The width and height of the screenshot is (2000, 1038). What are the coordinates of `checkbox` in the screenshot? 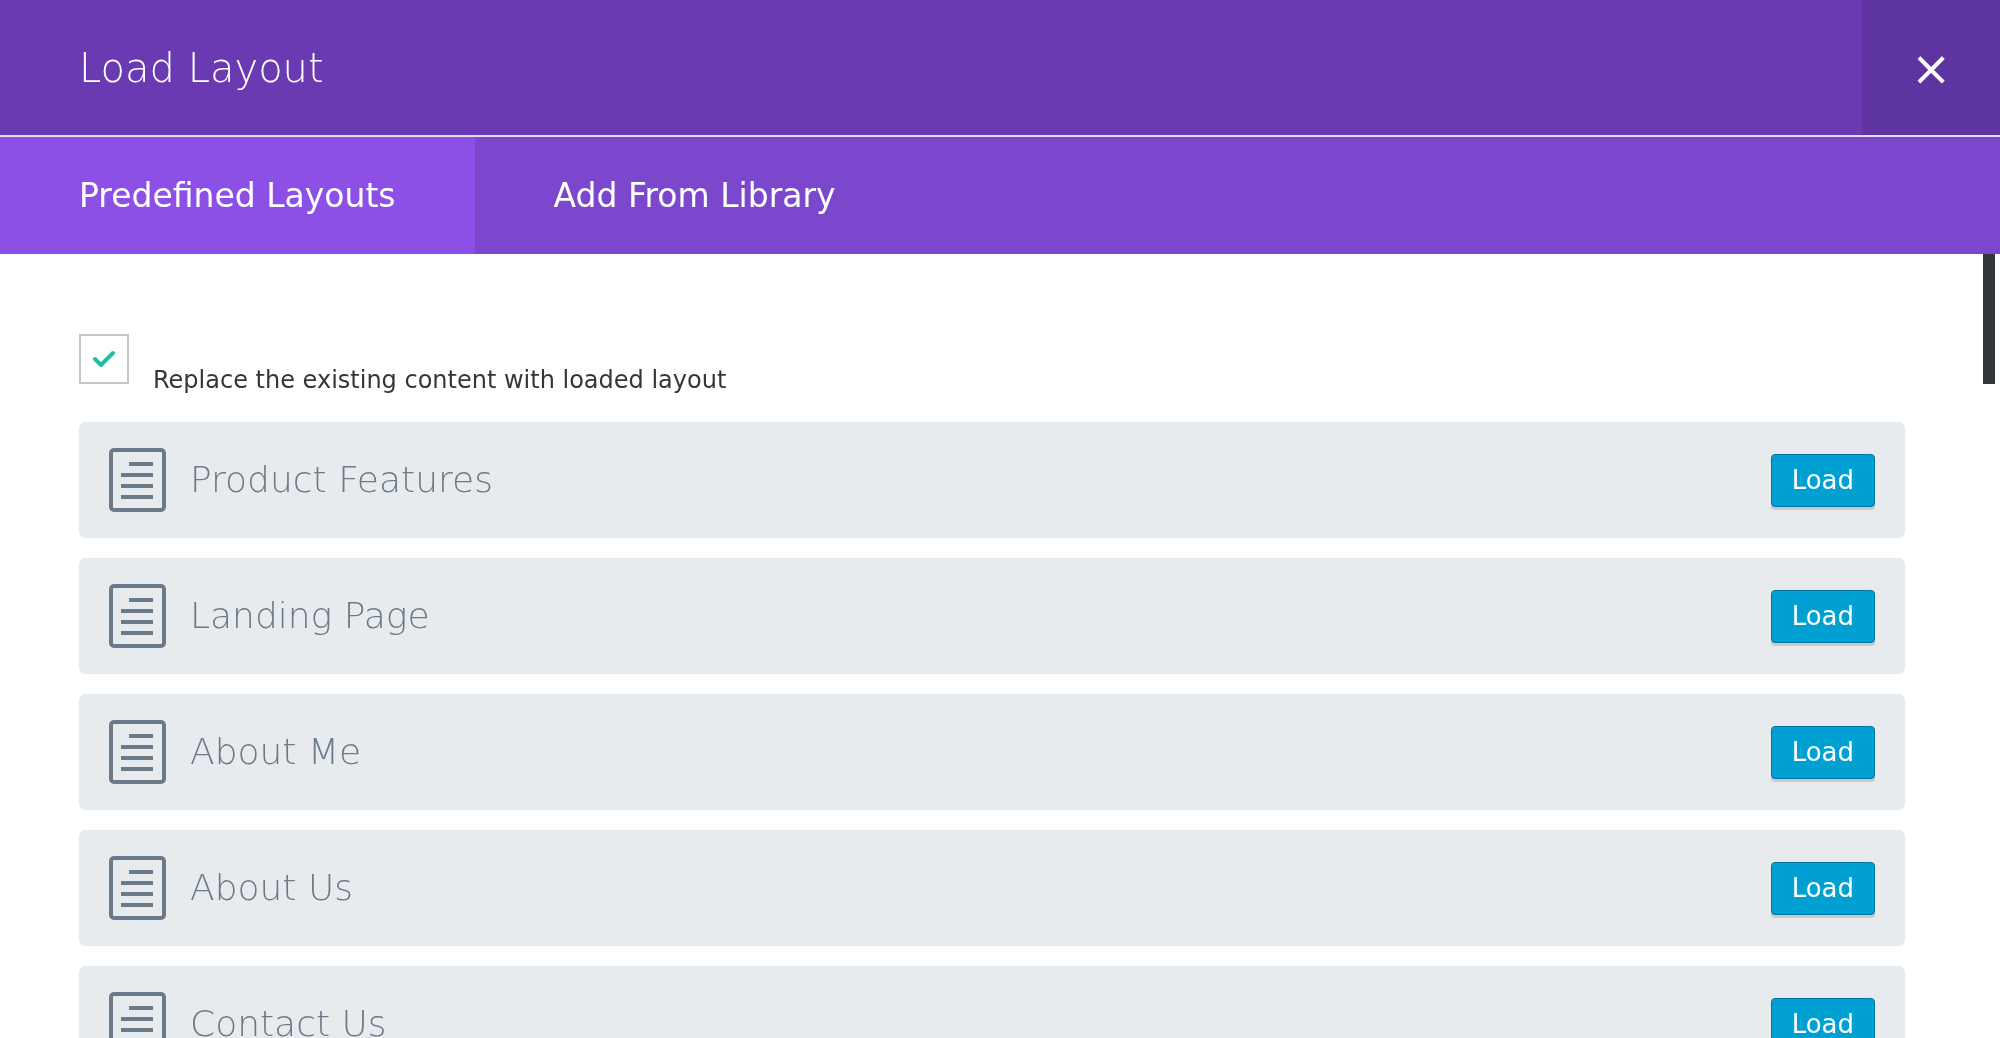 It's located at (104, 359).